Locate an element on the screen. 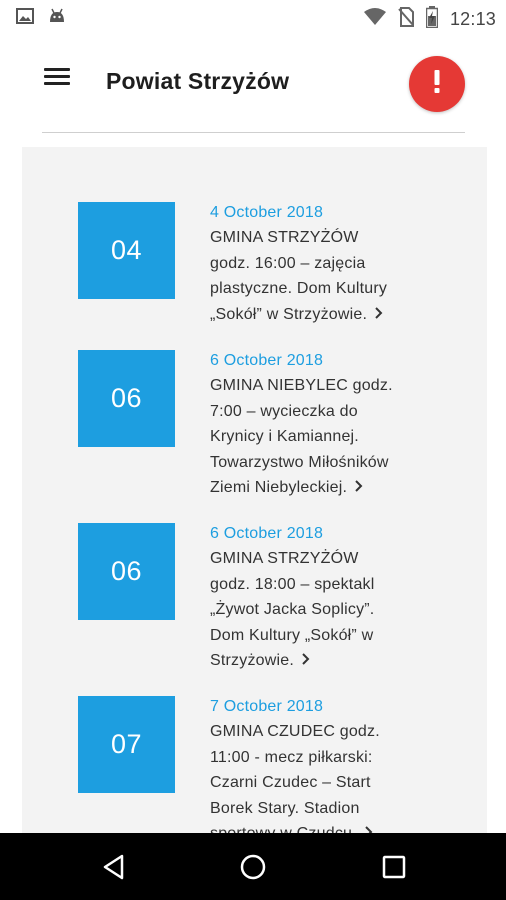 This screenshot has width=506, height=900. app-bar: Powiat Strzyżów is located at coordinates (253, 84).